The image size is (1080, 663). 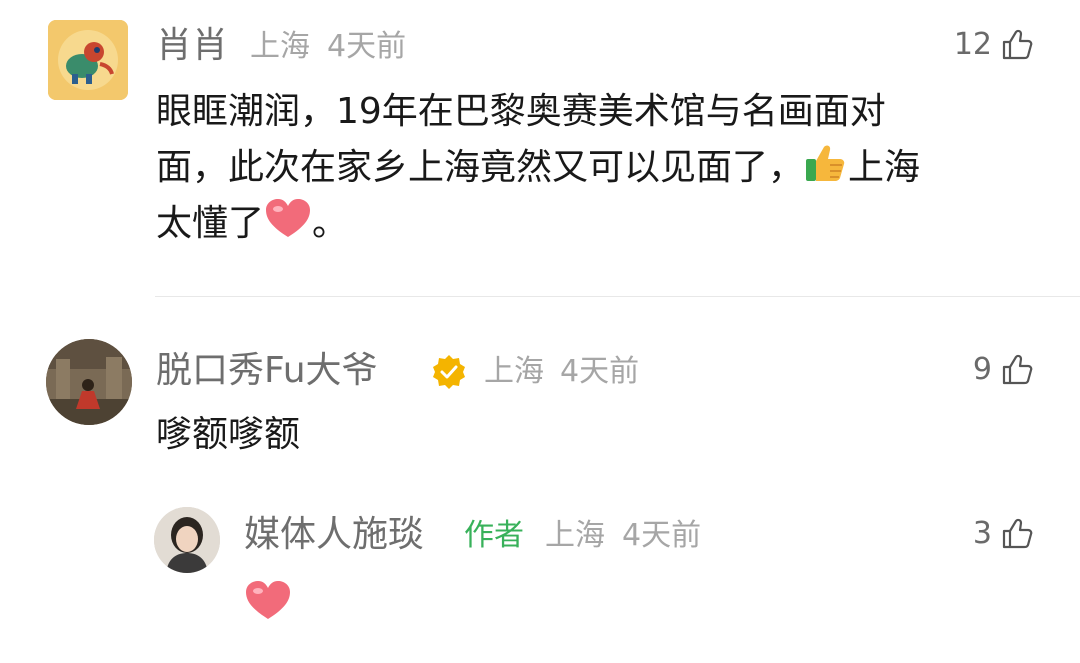 I want to click on comment-text-line: 面，此次在家乡上海竟然又可以见面了， 上海, so click(x=596, y=168).